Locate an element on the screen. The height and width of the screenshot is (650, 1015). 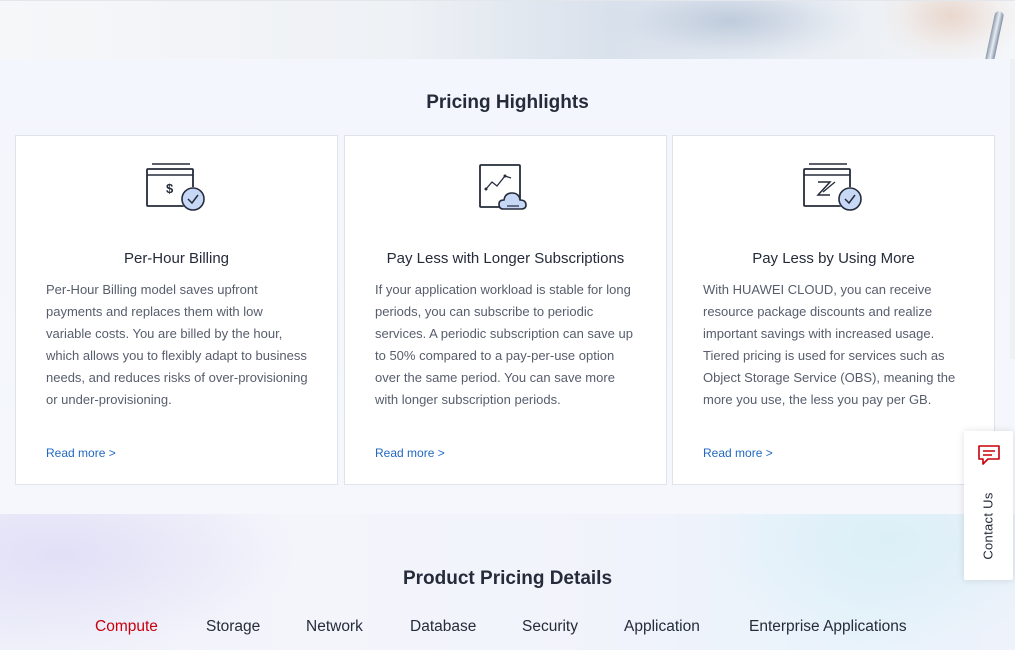
tab-storage: Storage is located at coordinates (233, 627).